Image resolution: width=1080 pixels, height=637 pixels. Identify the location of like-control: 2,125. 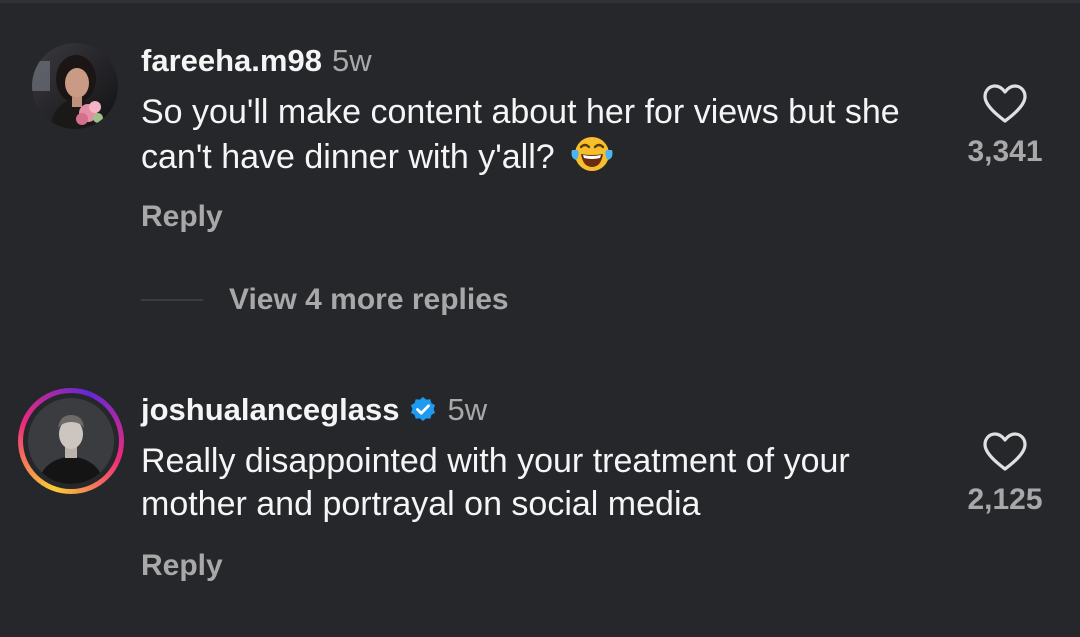
(1005, 474).